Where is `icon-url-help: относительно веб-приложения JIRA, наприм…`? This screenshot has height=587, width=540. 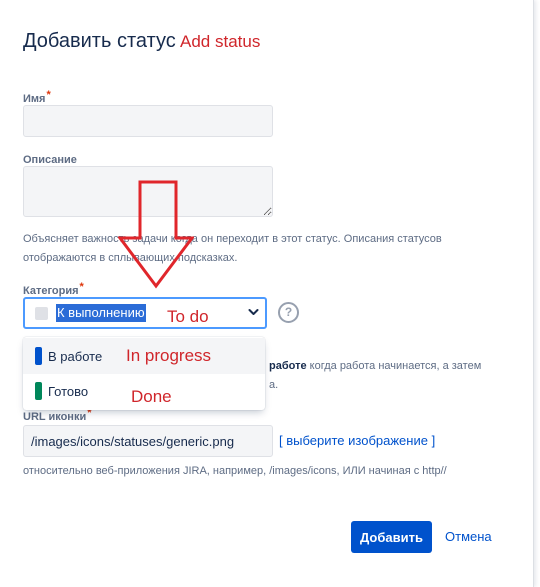
icon-url-help: относительно веб-приложения JIRA, наприм… is located at coordinates (235, 471).